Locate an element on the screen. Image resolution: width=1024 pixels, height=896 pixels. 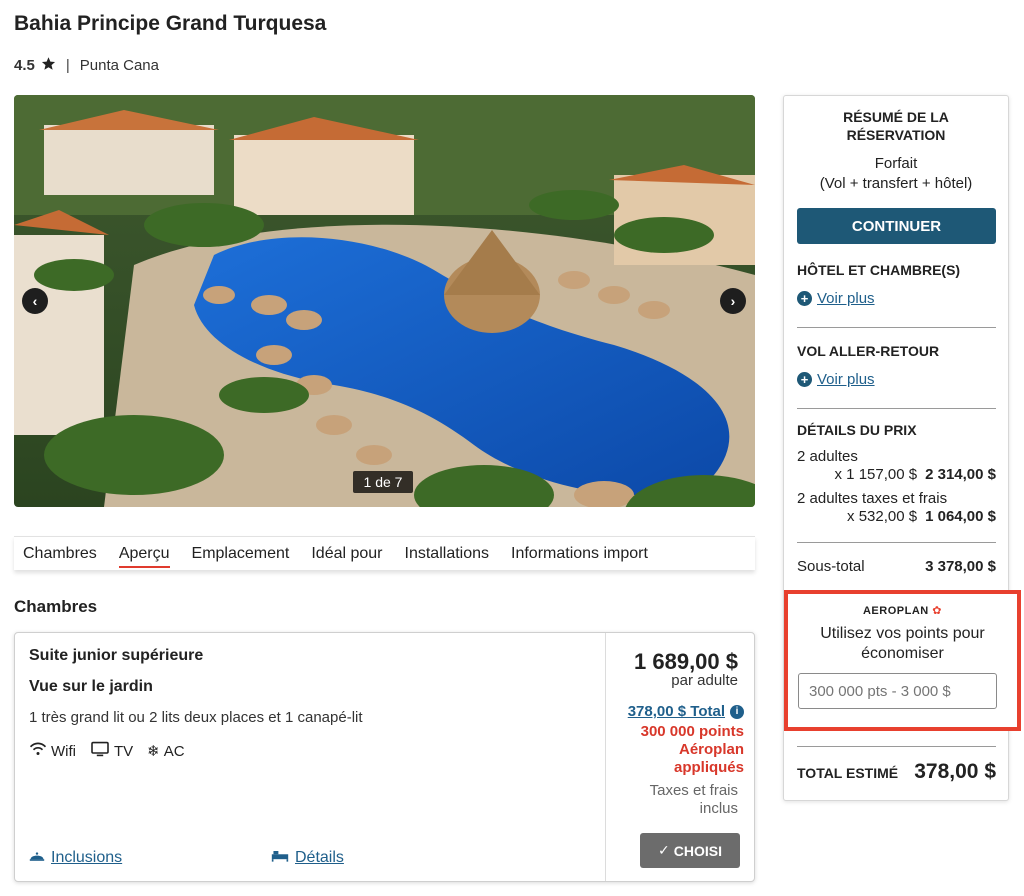
checkmark-icon: ✓ is located at coordinates (664, 850).